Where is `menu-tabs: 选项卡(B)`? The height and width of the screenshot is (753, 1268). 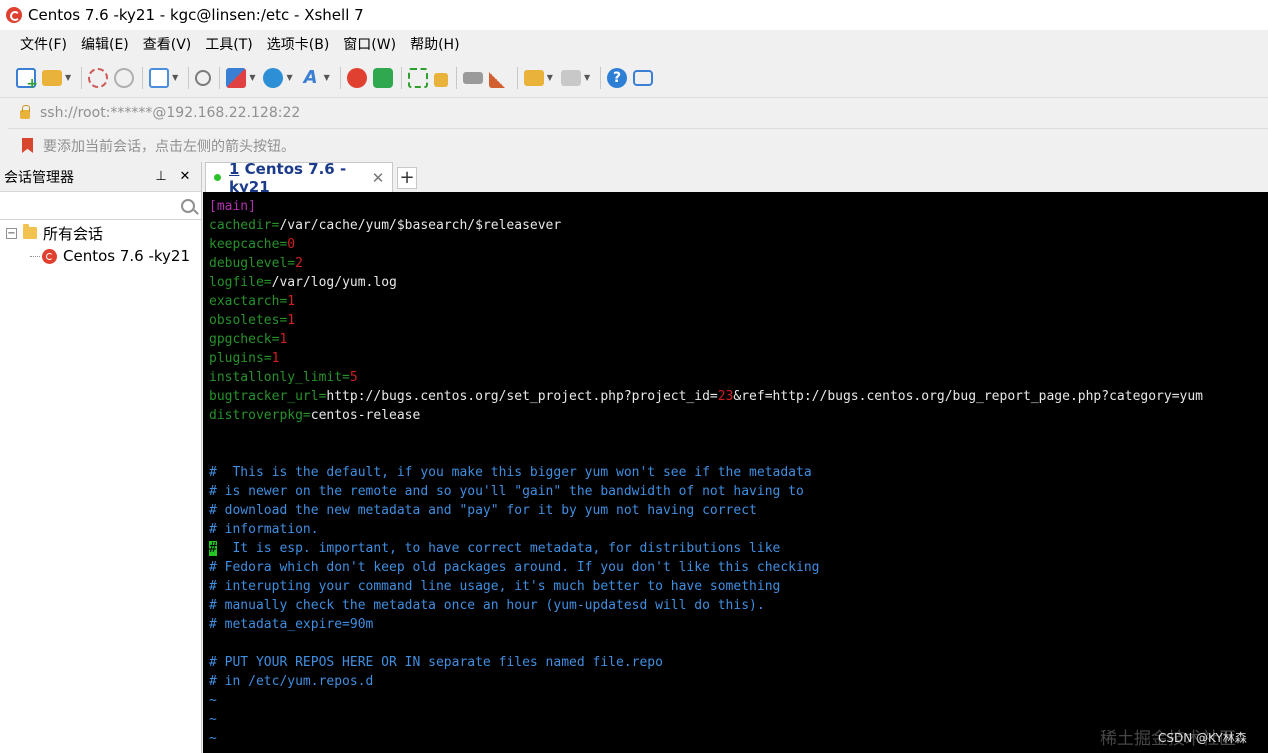 menu-tabs: 选项卡(B) is located at coordinates (298, 44).